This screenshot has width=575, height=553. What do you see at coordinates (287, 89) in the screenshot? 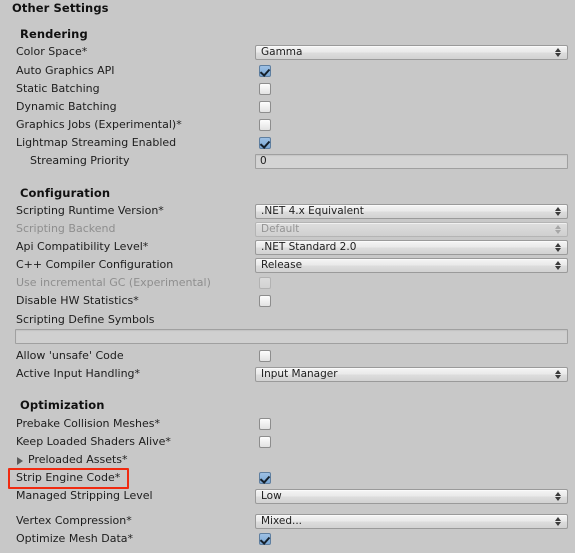
I see `row-static-batching: Static Batching` at bounding box center [287, 89].